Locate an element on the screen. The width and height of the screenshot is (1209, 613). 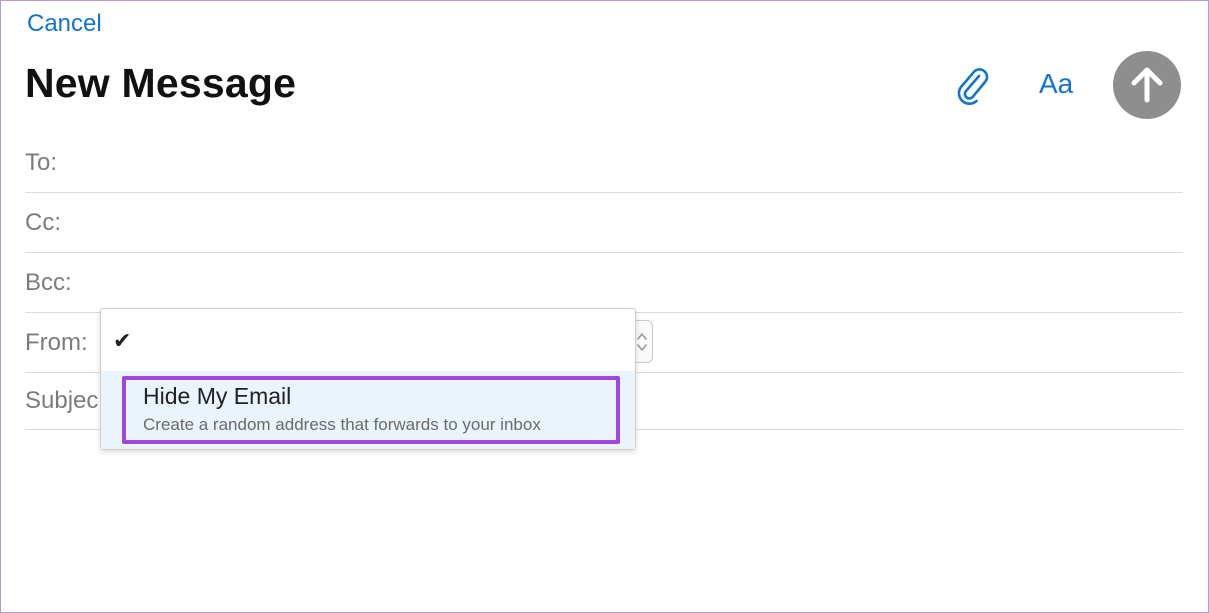
cc-input is located at coordinates (659, 223).